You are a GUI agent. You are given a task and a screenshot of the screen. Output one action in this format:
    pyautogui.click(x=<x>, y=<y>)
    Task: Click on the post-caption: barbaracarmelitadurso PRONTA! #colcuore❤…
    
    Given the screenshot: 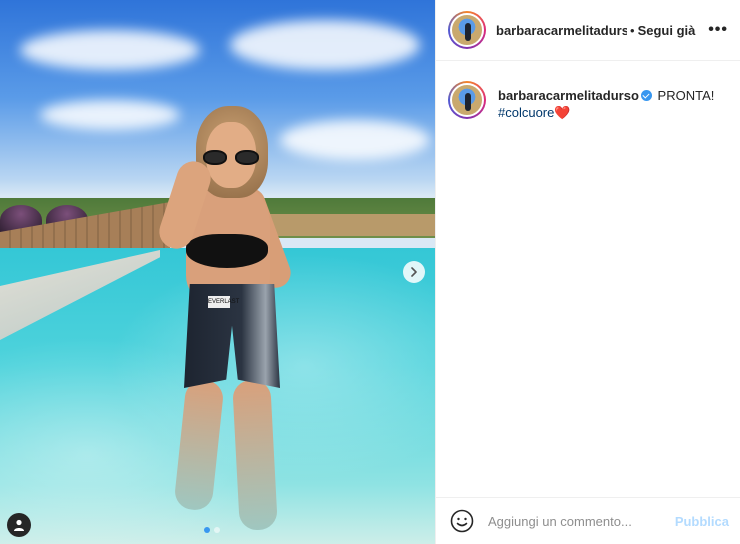 What is the action you would take?
    pyautogui.click(x=588, y=91)
    